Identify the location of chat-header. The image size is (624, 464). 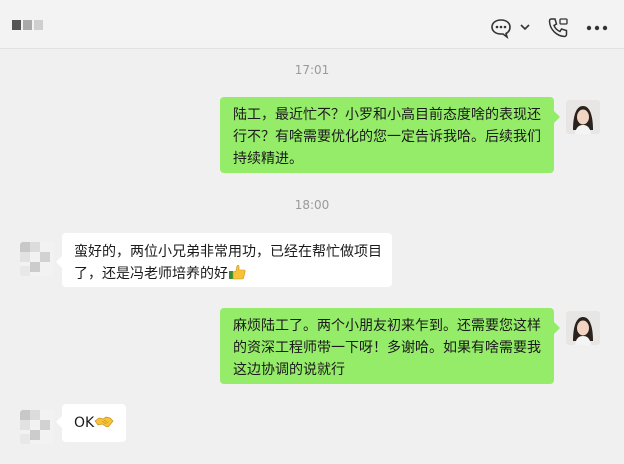
(312, 24).